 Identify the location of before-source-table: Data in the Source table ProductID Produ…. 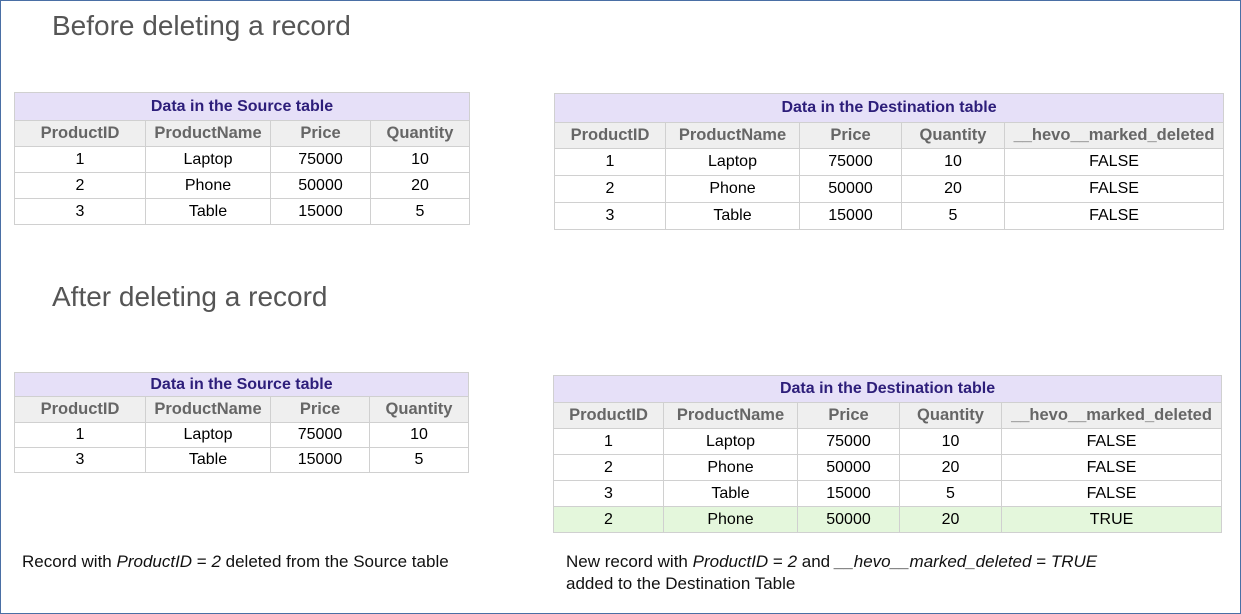
(242, 158).